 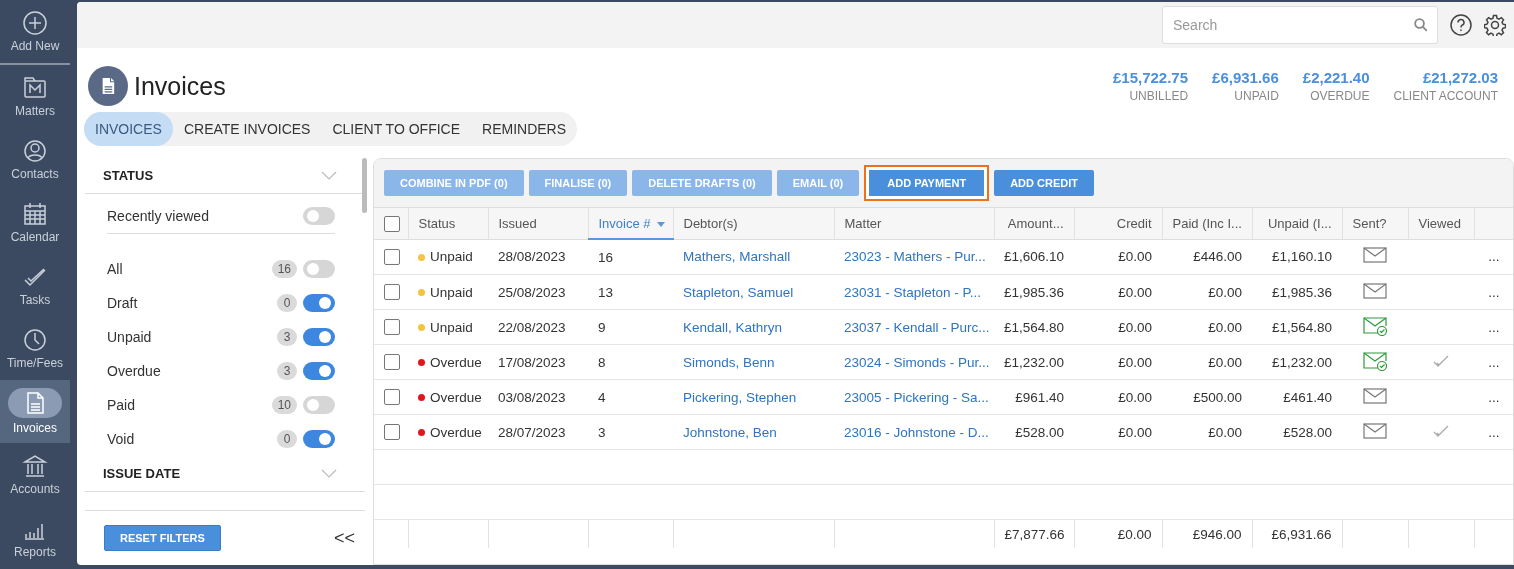 I want to click on nav-item: Tasks, so click(x=35, y=285).